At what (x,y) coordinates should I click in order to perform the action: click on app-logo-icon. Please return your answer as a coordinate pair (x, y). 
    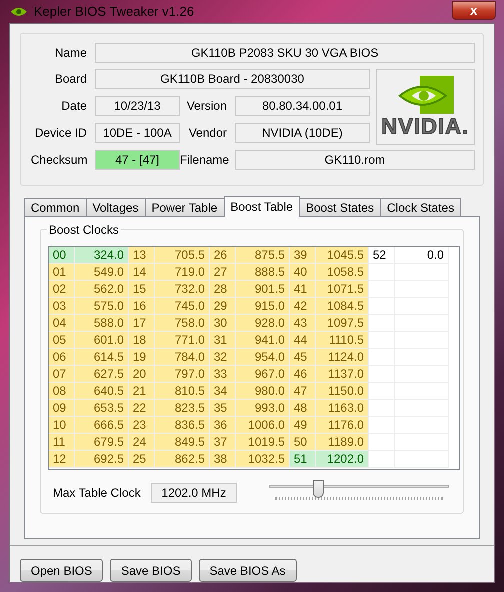
    Looking at the image, I should click on (19, 12).